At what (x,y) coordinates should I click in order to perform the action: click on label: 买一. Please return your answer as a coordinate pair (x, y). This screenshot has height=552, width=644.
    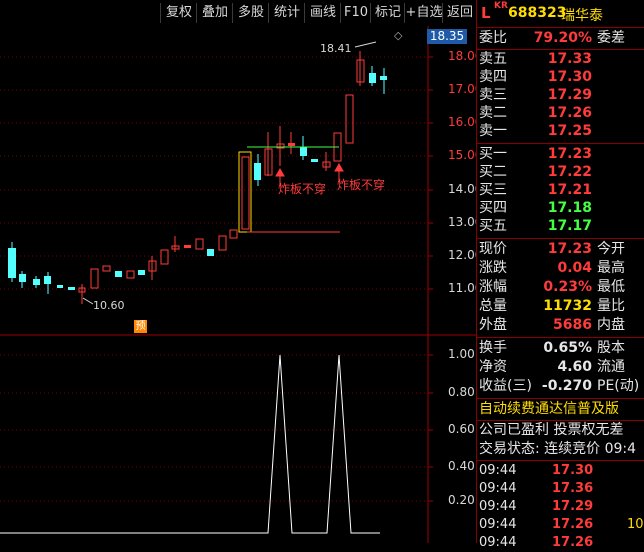
    Looking at the image, I should click on (493, 154).